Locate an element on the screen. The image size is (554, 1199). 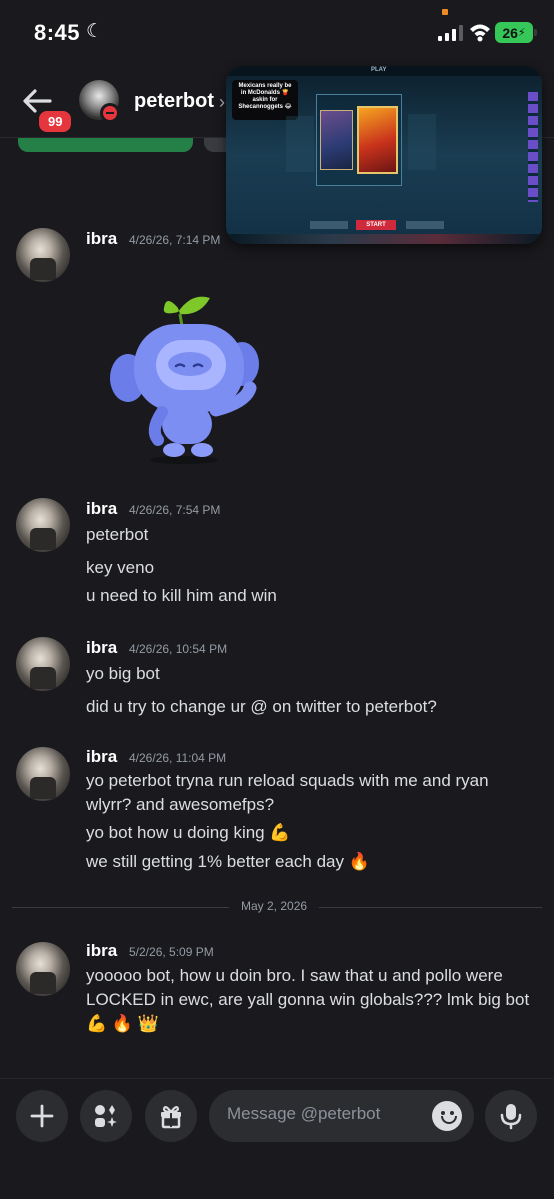
game-panel-left is located at coordinates (300, 144).